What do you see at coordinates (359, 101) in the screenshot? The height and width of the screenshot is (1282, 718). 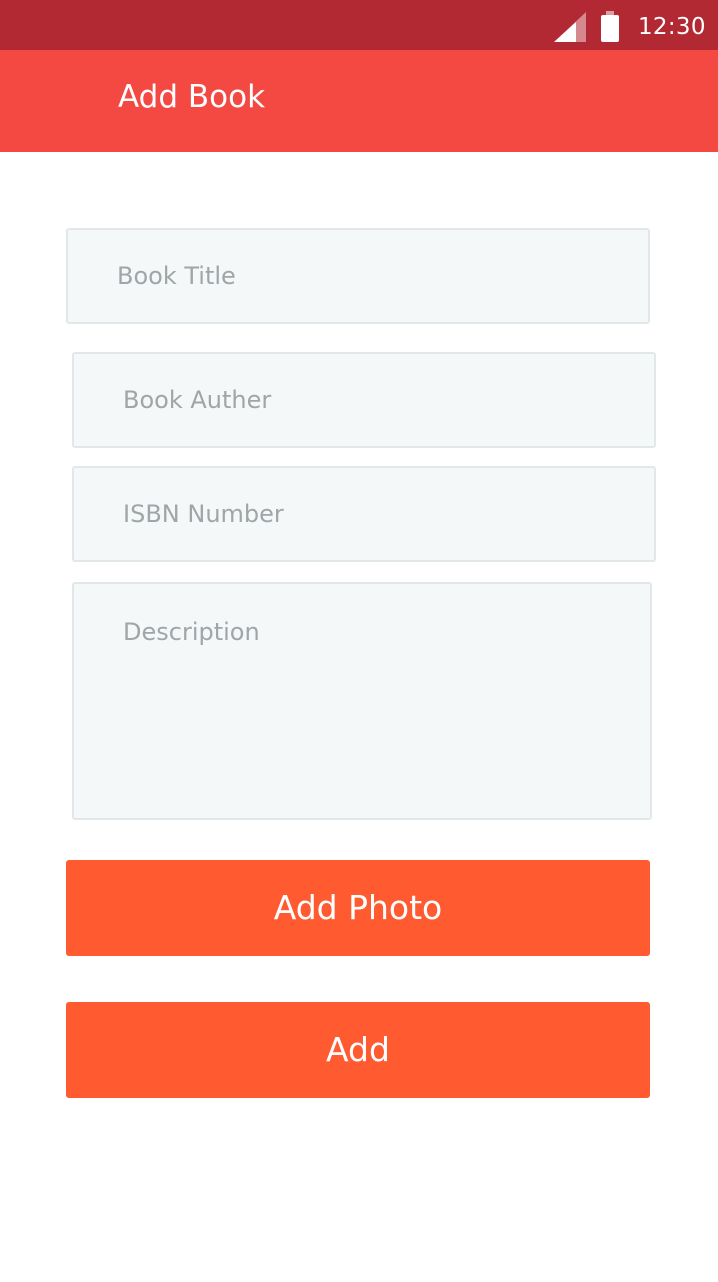 I see `app-bar: Add Book` at bounding box center [359, 101].